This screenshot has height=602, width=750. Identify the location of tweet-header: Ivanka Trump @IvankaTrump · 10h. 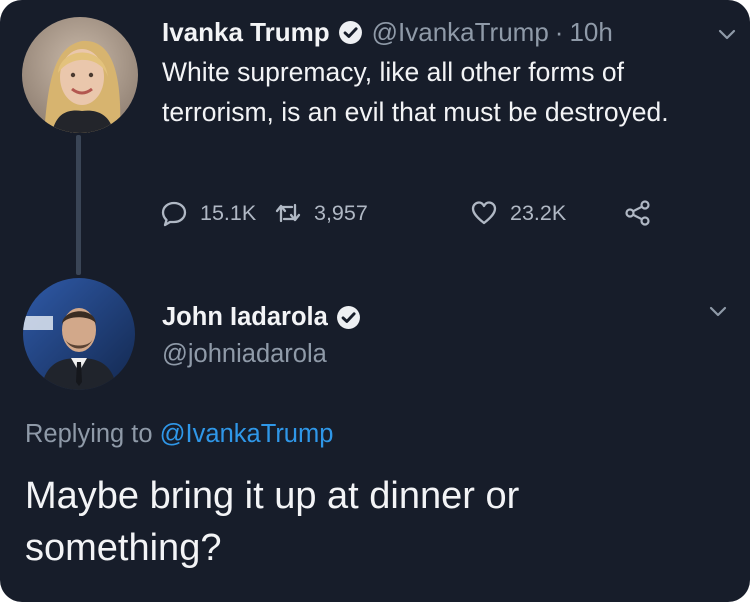
(387, 32).